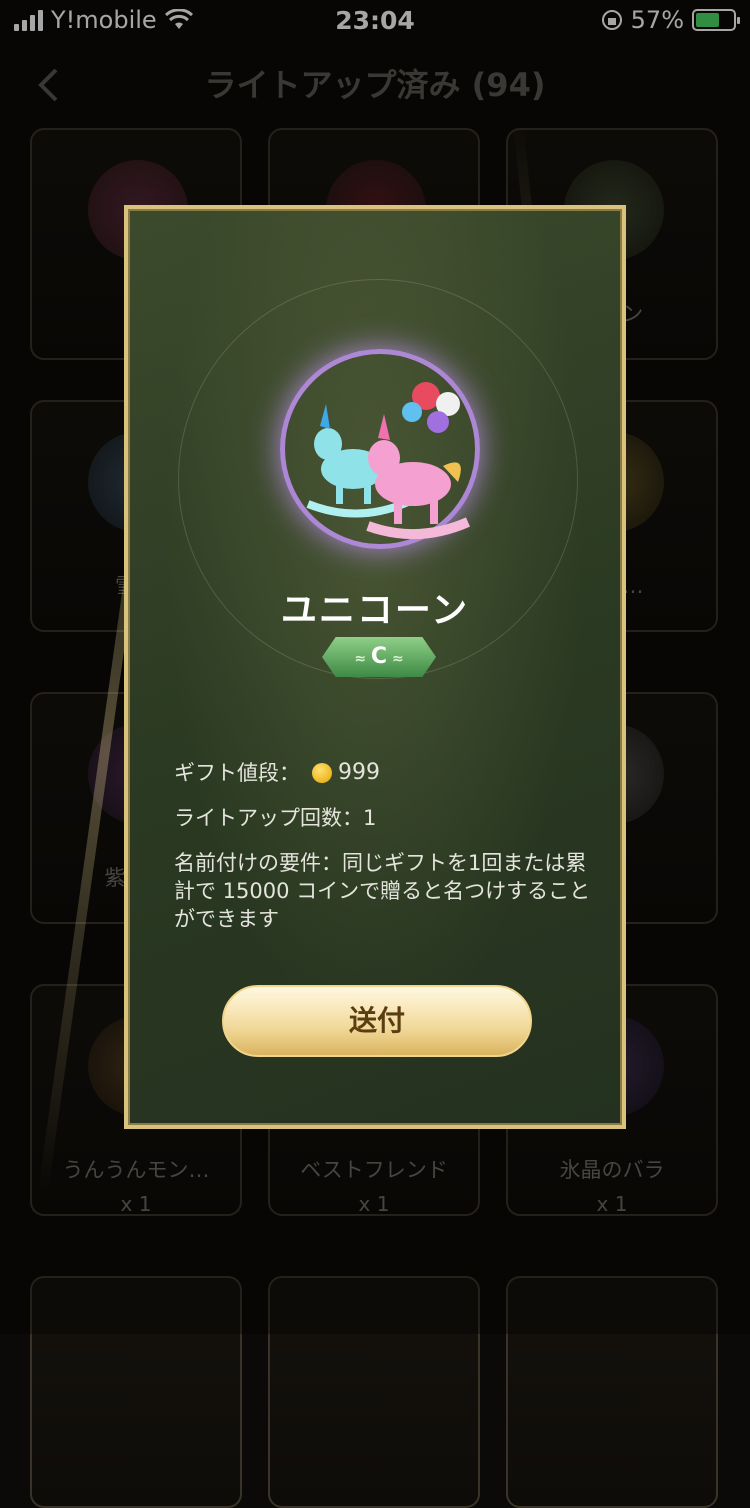 The width and height of the screenshot is (750, 1508). I want to click on coin-icon, so click(322, 773).